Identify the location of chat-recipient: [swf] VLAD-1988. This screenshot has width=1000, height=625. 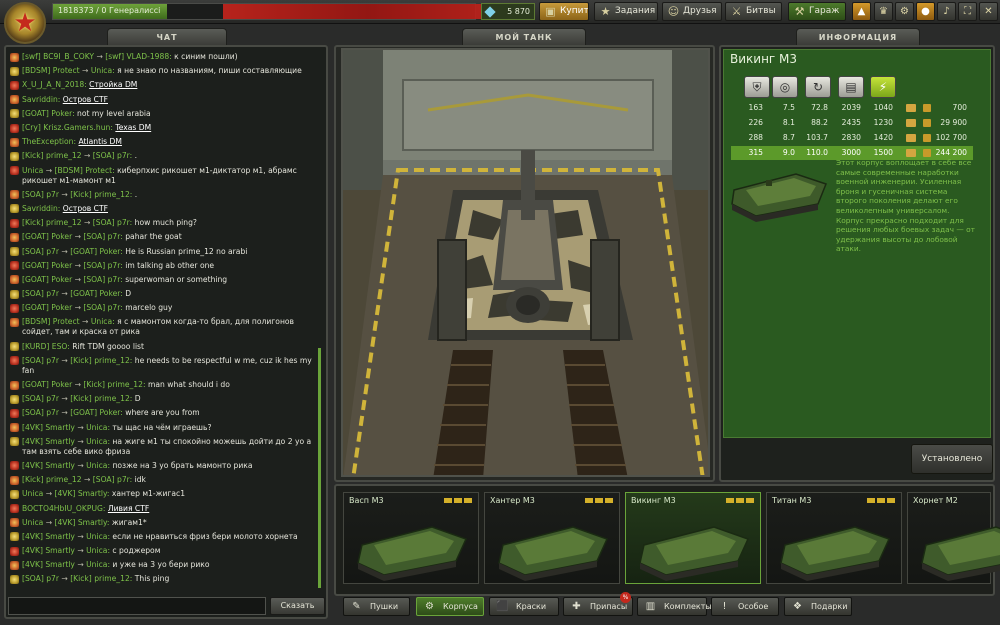
(137, 56).